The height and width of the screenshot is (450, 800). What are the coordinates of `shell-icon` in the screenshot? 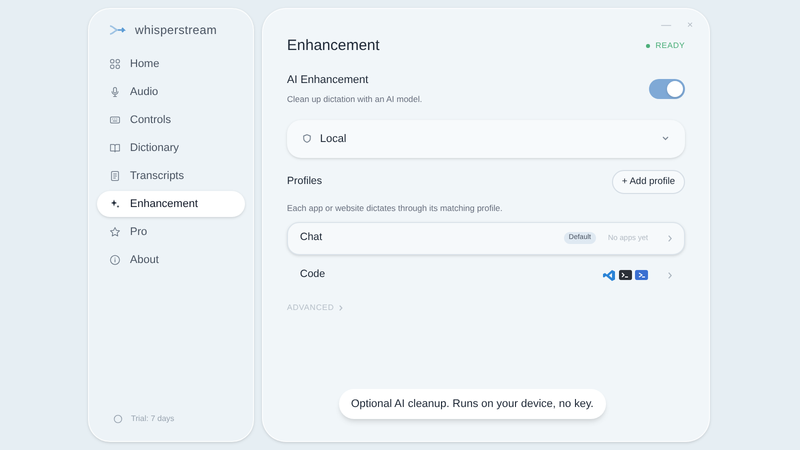 It's located at (641, 275).